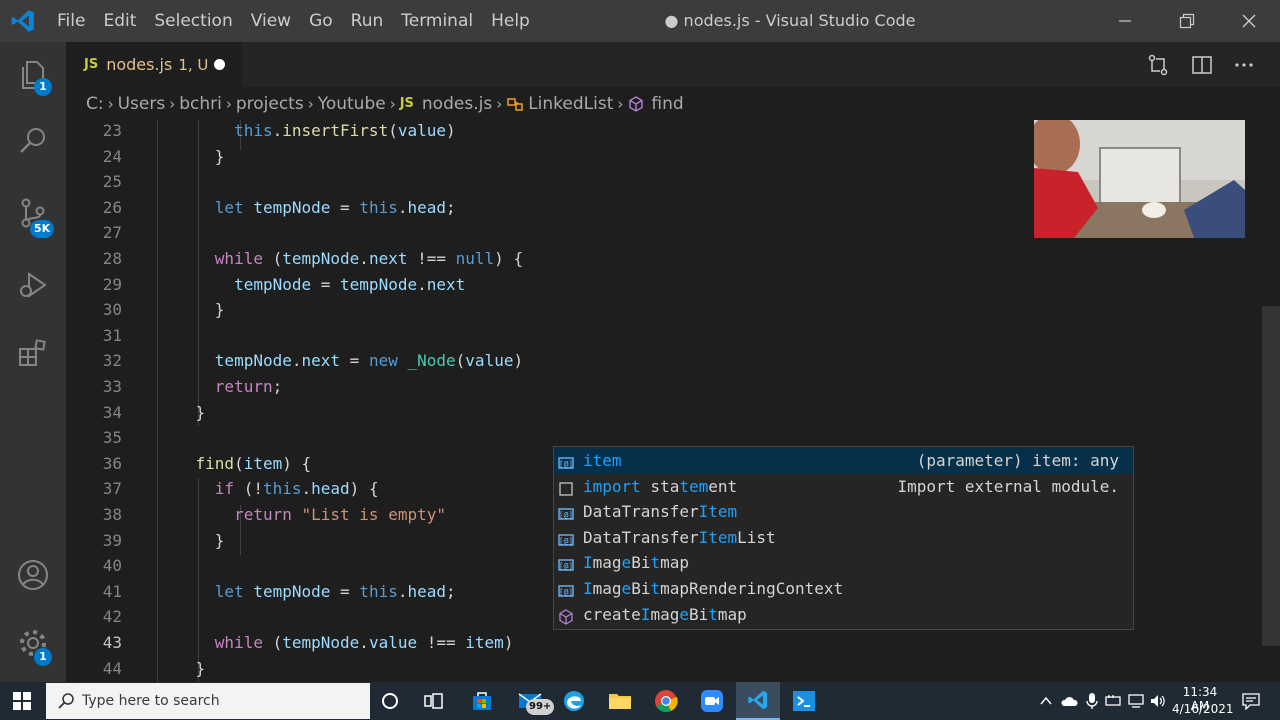  I want to click on run-debug-button, so click(33, 285).